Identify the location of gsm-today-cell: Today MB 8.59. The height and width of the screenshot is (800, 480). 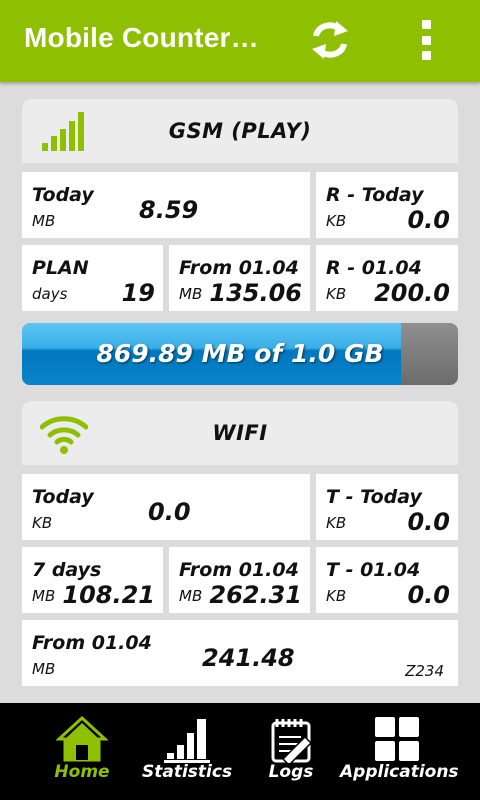
(166, 205).